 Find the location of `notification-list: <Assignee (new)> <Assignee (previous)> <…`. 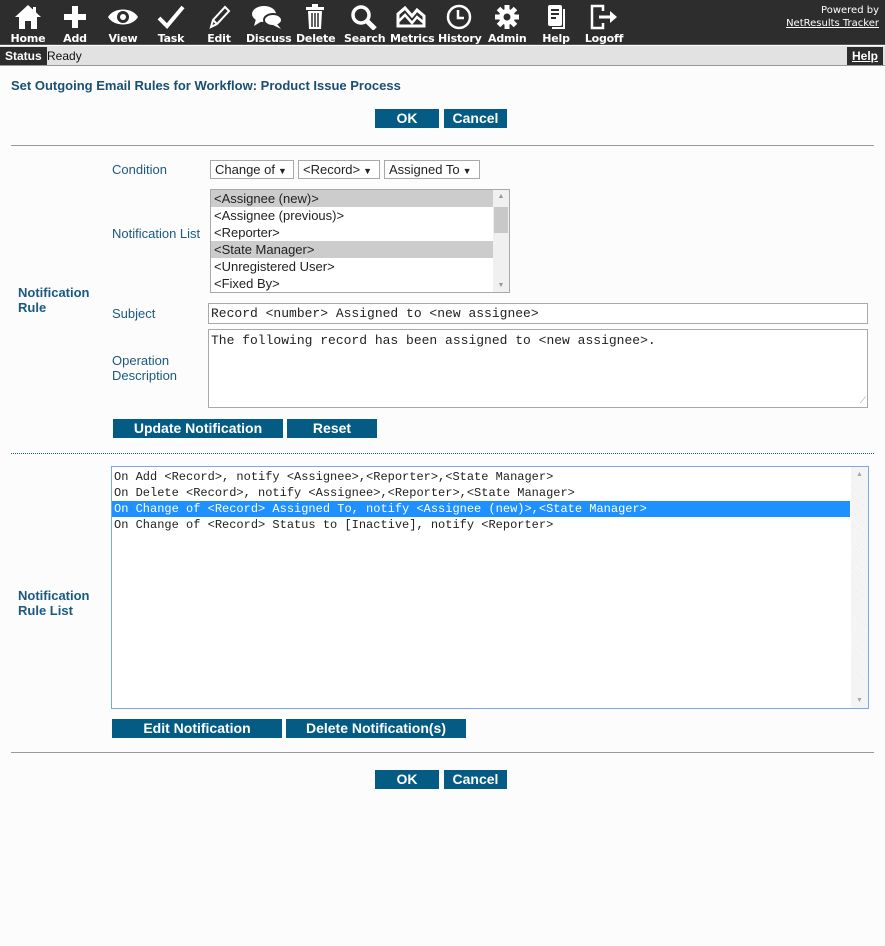

notification-list: <Assignee (new)> <Assignee (previous)> <… is located at coordinates (360, 241).